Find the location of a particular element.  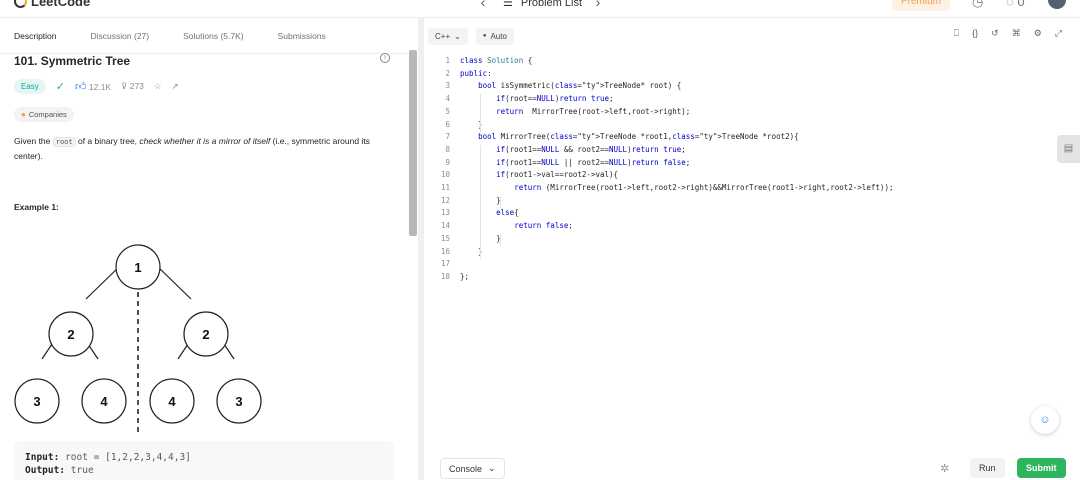

line-number: 6 is located at coordinates (447, 124).